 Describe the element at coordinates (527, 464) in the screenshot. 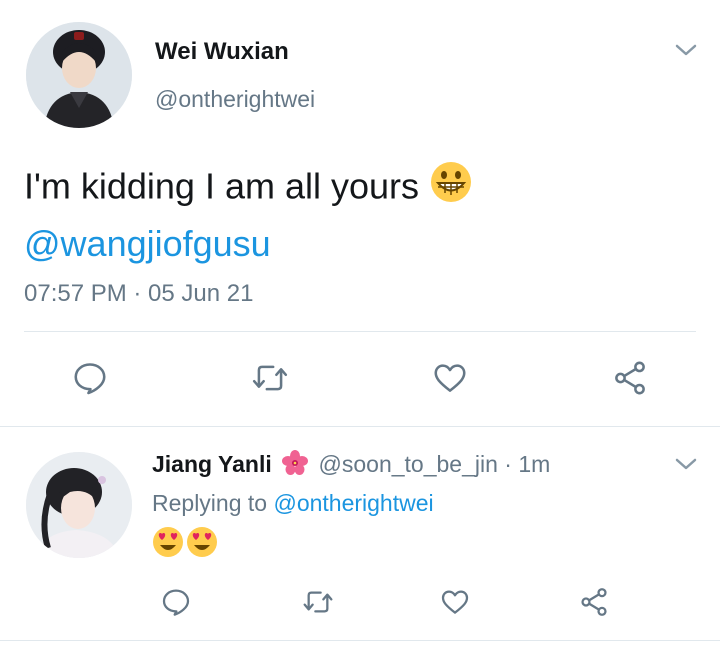

I see `relative-time: · 1m` at that location.